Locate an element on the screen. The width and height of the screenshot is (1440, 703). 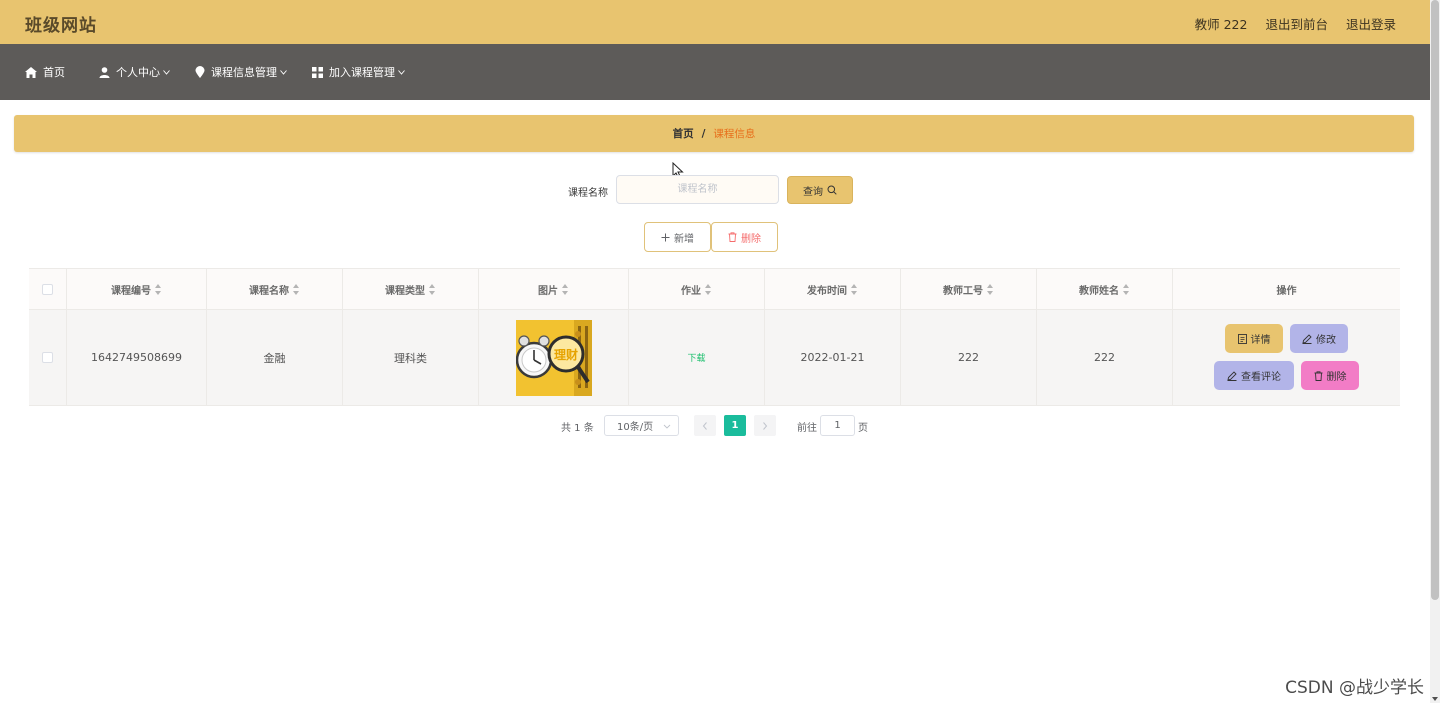
homework-download-link: 下载 is located at coordinates (696, 357).